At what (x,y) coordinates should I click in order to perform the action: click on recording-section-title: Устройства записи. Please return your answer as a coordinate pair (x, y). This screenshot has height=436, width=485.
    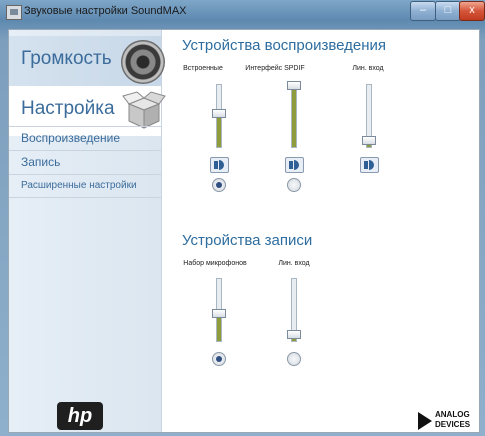
    Looking at the image, I should click on (247, 240).